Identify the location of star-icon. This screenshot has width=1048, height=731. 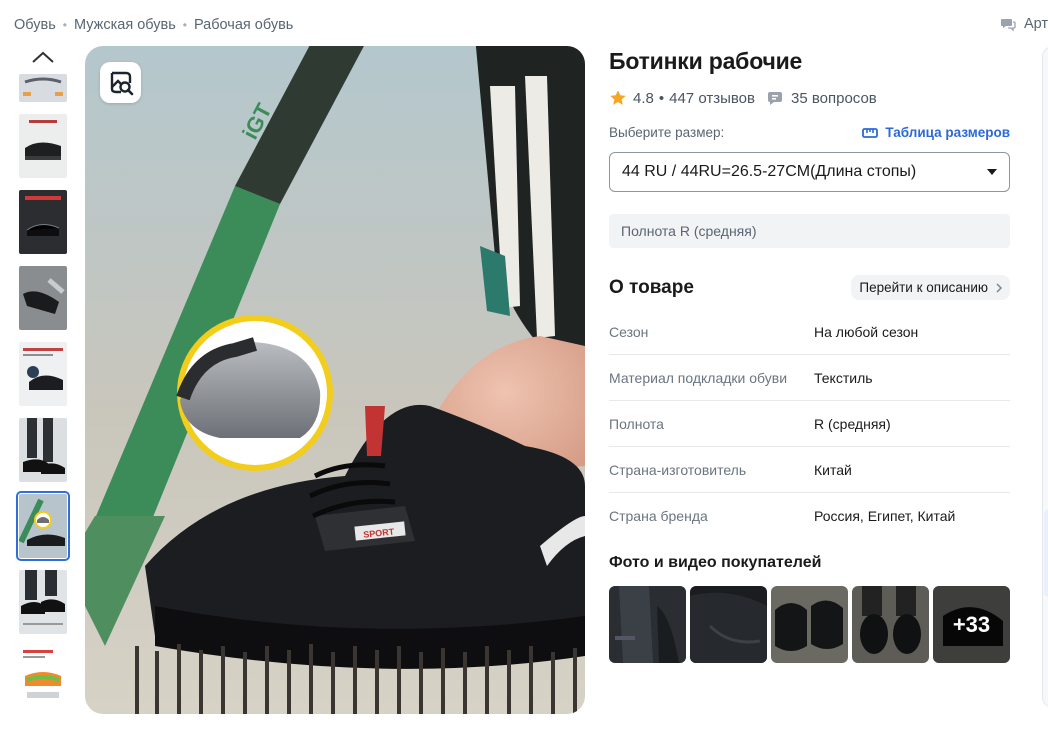
(618, 97).